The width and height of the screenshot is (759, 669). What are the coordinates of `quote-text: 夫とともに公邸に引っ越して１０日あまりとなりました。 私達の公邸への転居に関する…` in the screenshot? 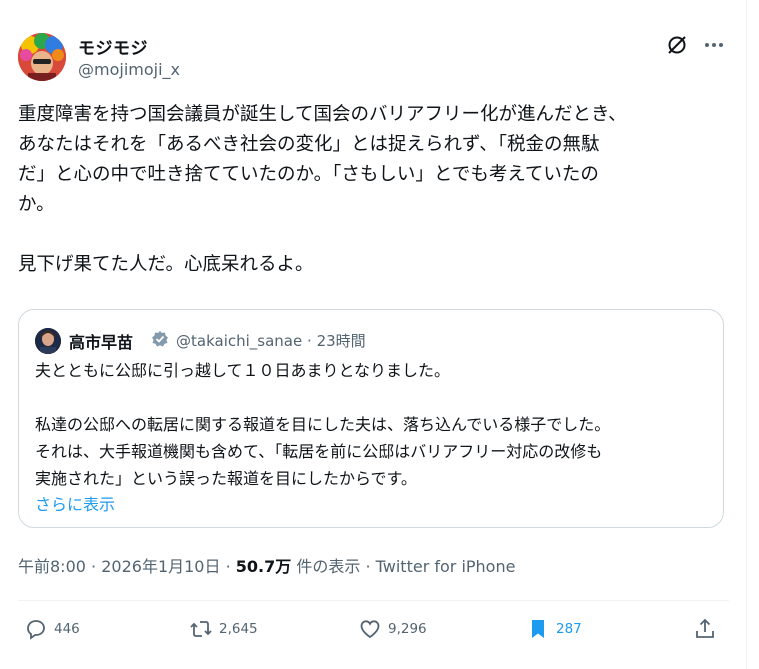 It's located at (323, 424).